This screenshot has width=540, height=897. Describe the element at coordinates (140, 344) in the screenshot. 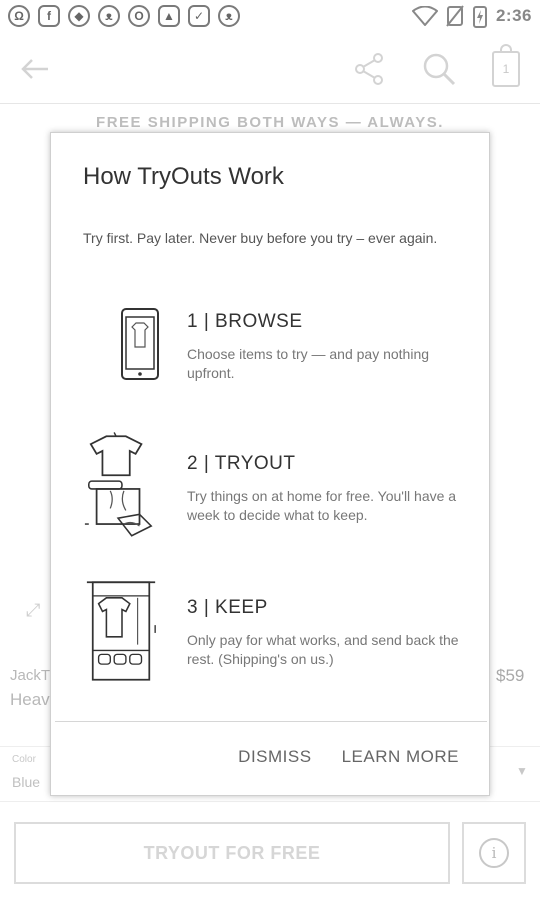

I see `phone-icon` at that location.